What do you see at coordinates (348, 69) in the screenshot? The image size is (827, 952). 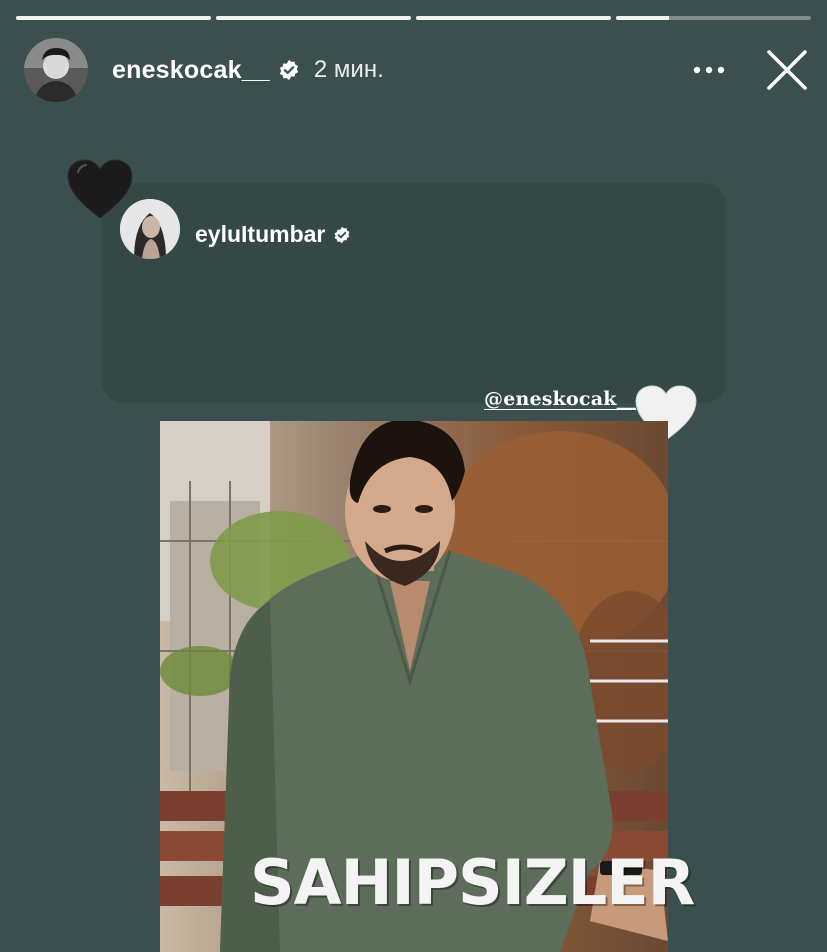 I see `timestamp: 2 мин.` at bounding box center [348, 69].